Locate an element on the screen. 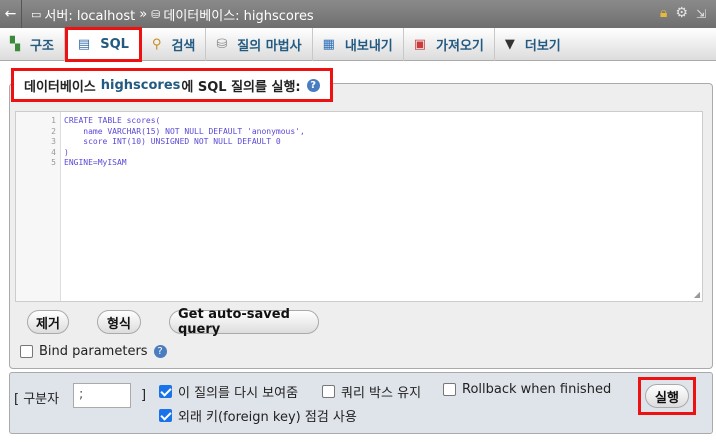 The height and width of the screenshot is (447, 716). clear-button: 제거 is located at coordinates (48, 322).